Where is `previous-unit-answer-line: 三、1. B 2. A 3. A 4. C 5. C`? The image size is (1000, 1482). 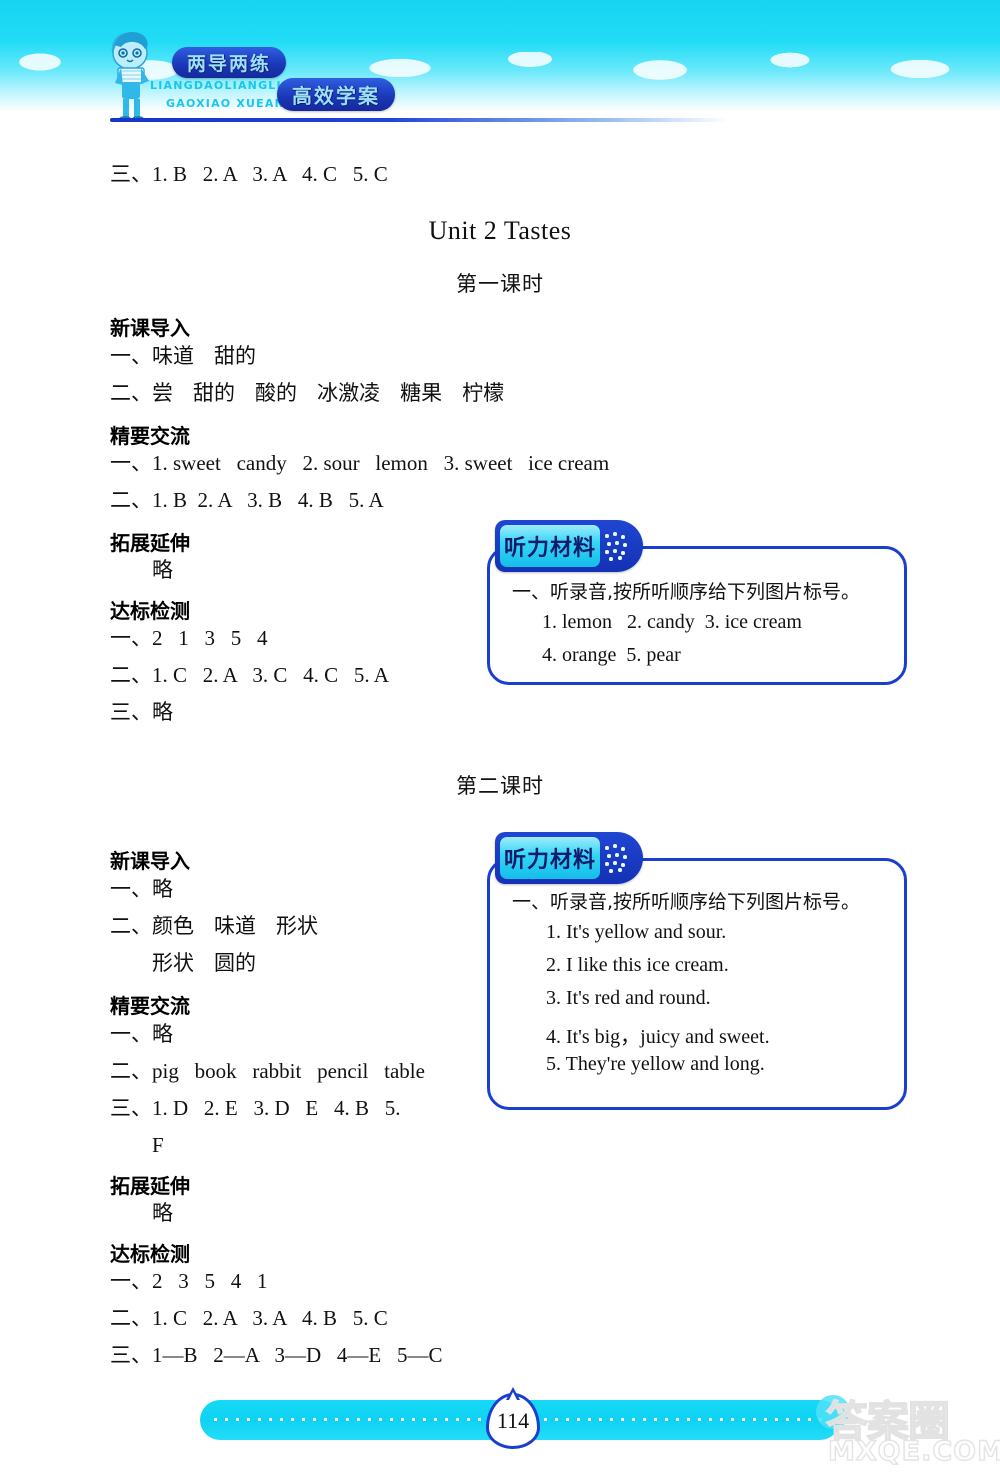
previous-unit-answer-line: 三、1. B 2. A 3. A 4. C 5. C is located at coordinates (249, 174).